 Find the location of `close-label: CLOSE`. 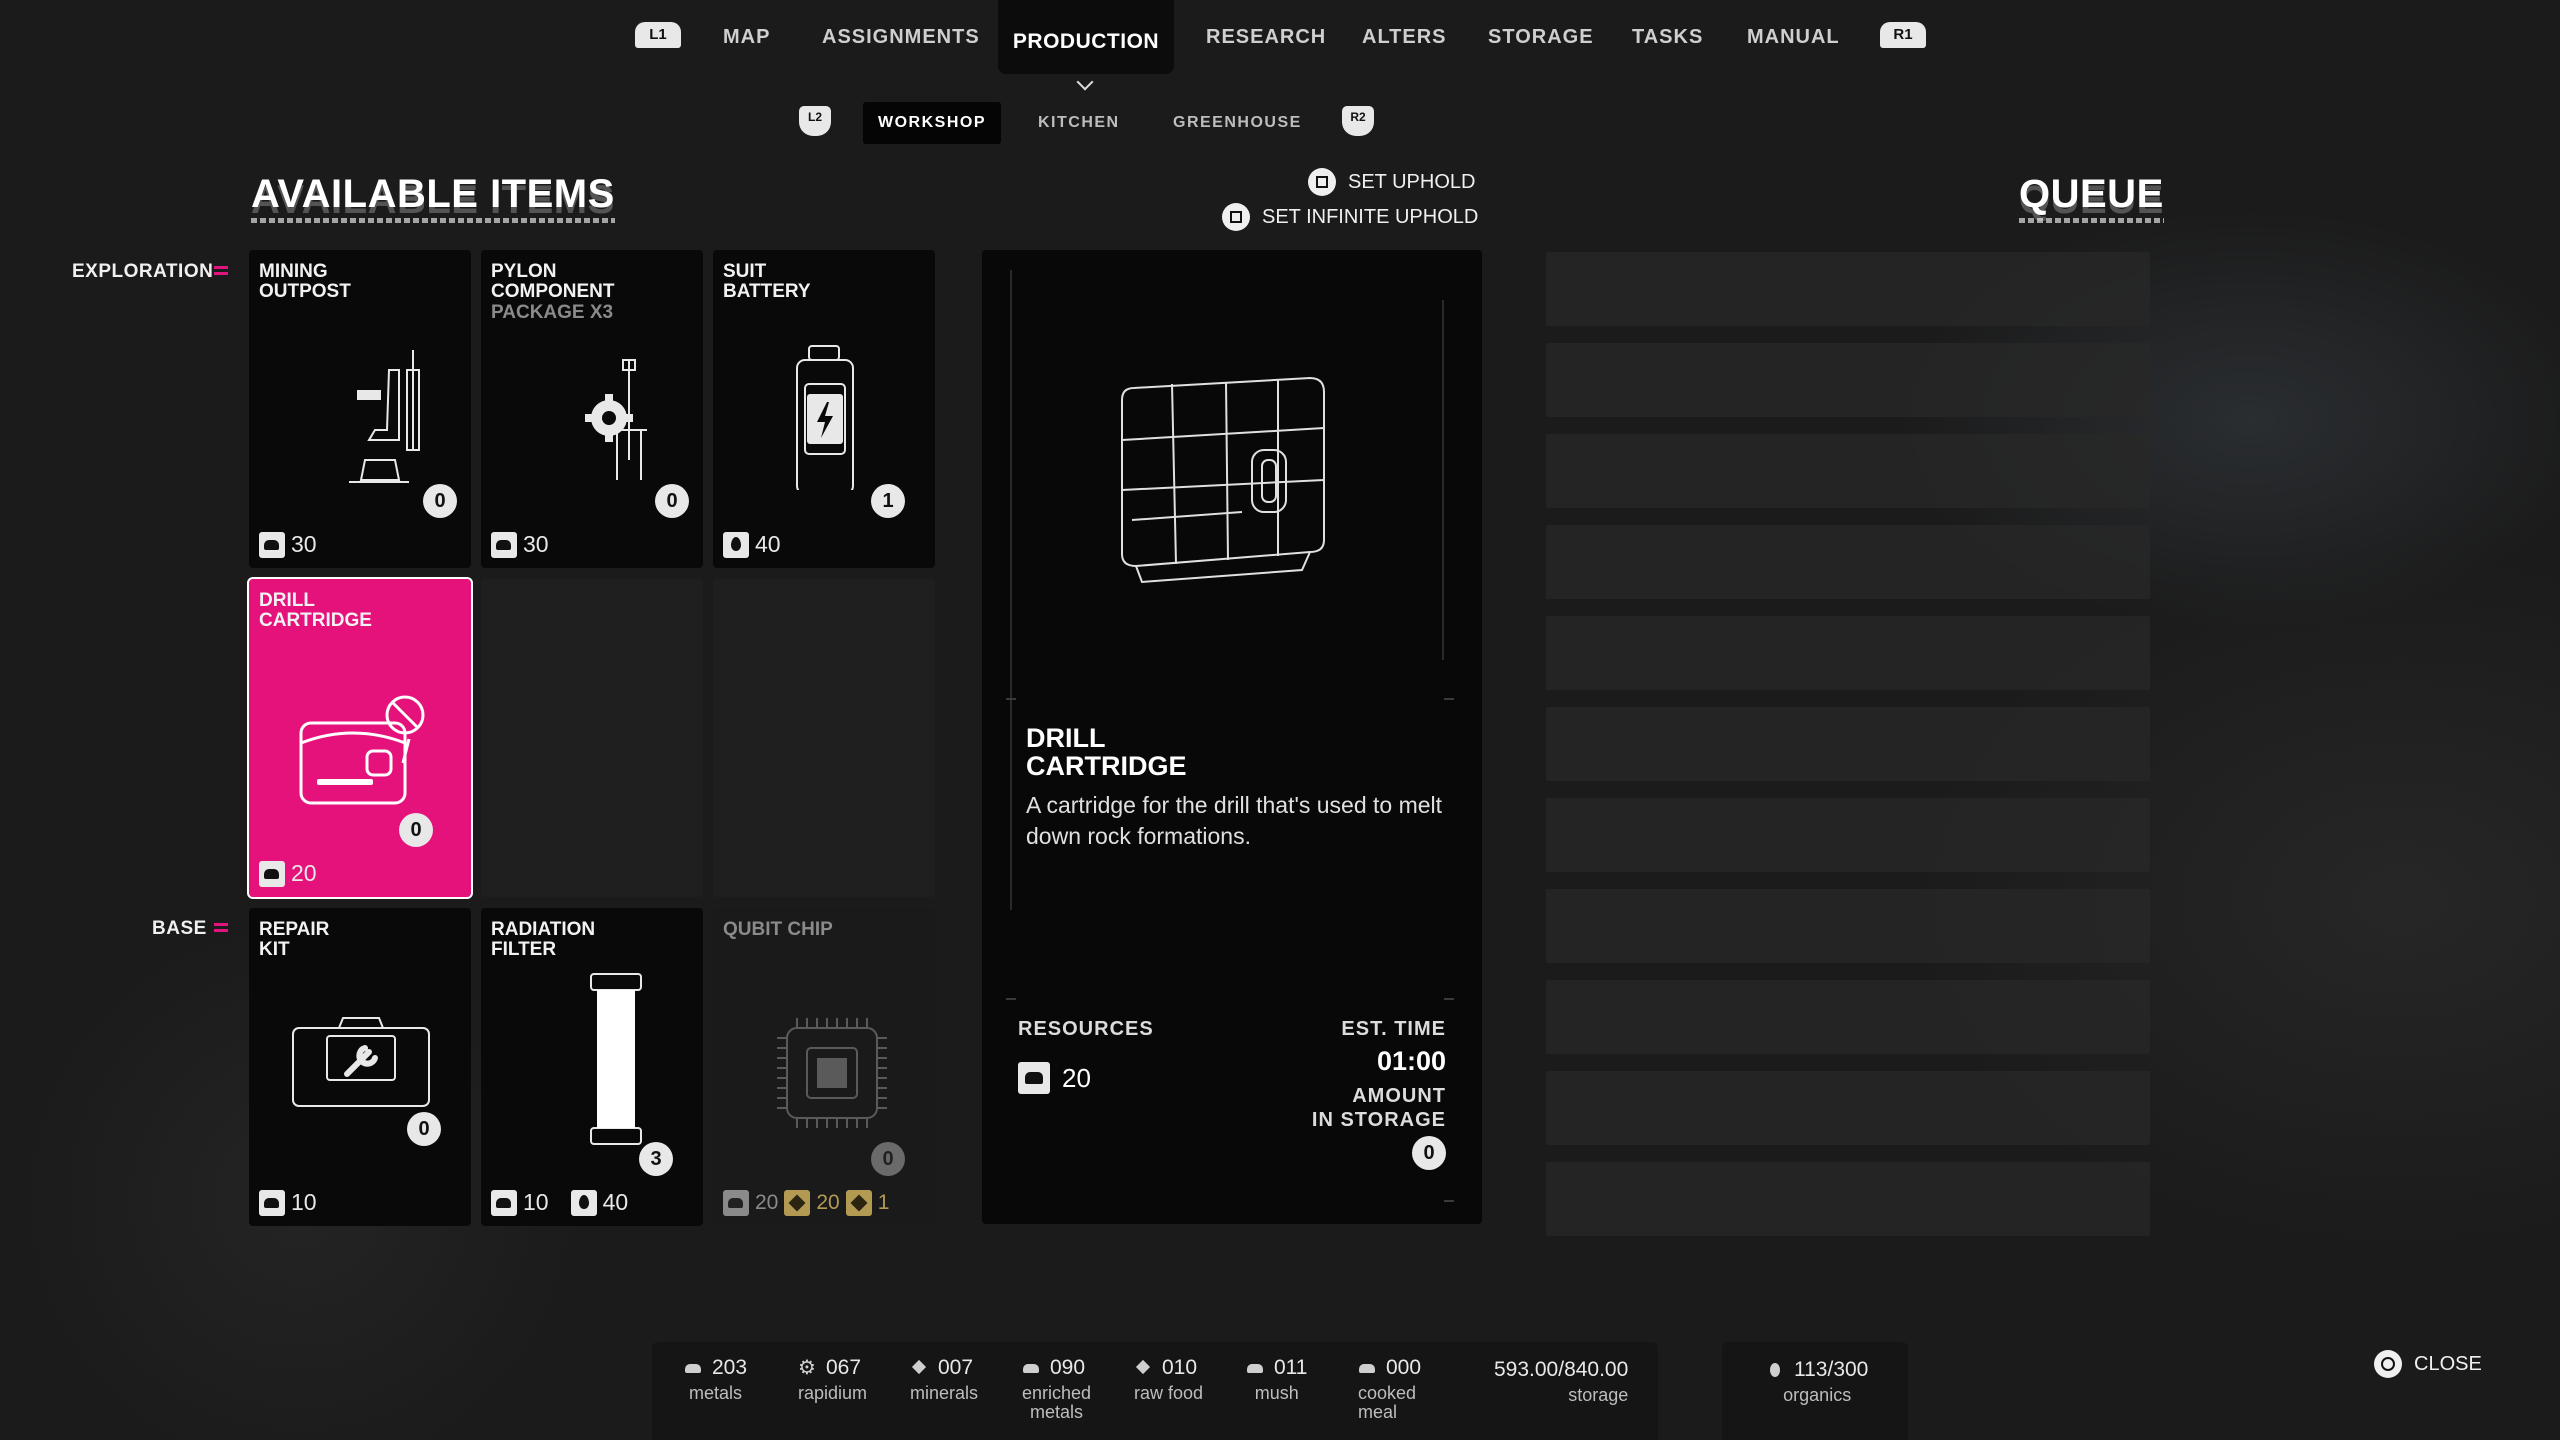

close-label: CLOSE is located at coordinates (2448, 1363).